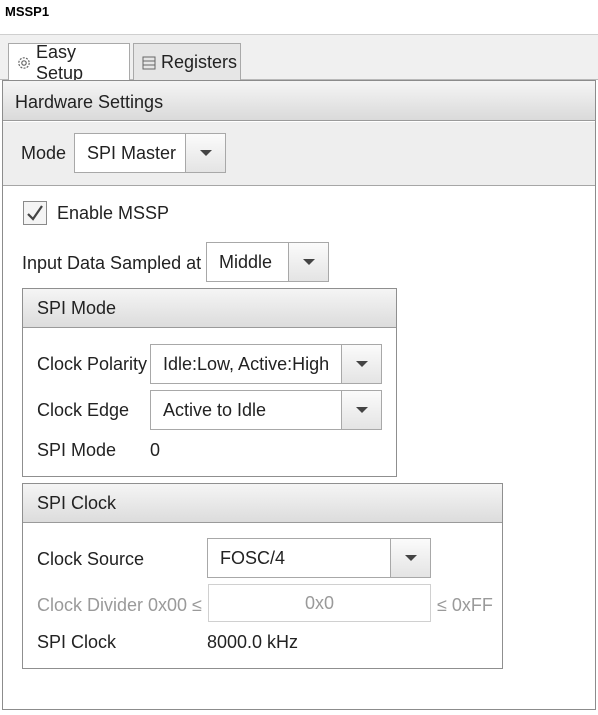 The image size is (598, 715). I want to click on clock-source-dropdown-button, so click(410, 558).